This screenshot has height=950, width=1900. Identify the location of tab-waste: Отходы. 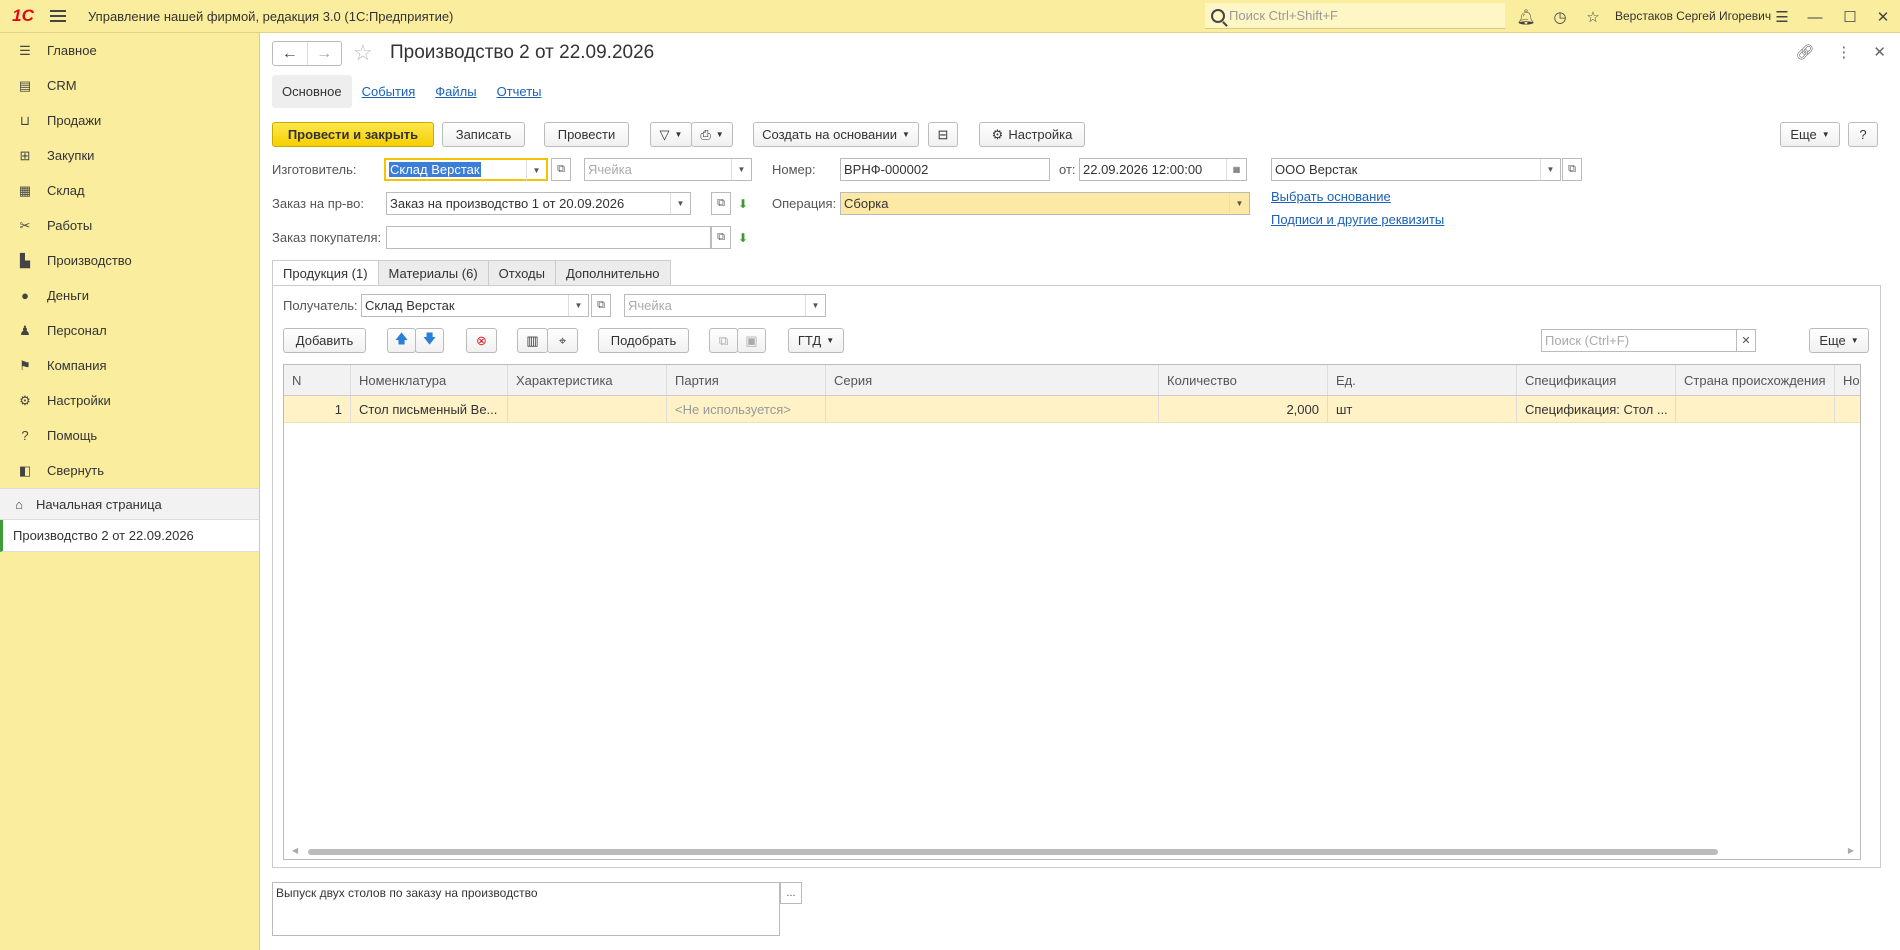
(521, 273).